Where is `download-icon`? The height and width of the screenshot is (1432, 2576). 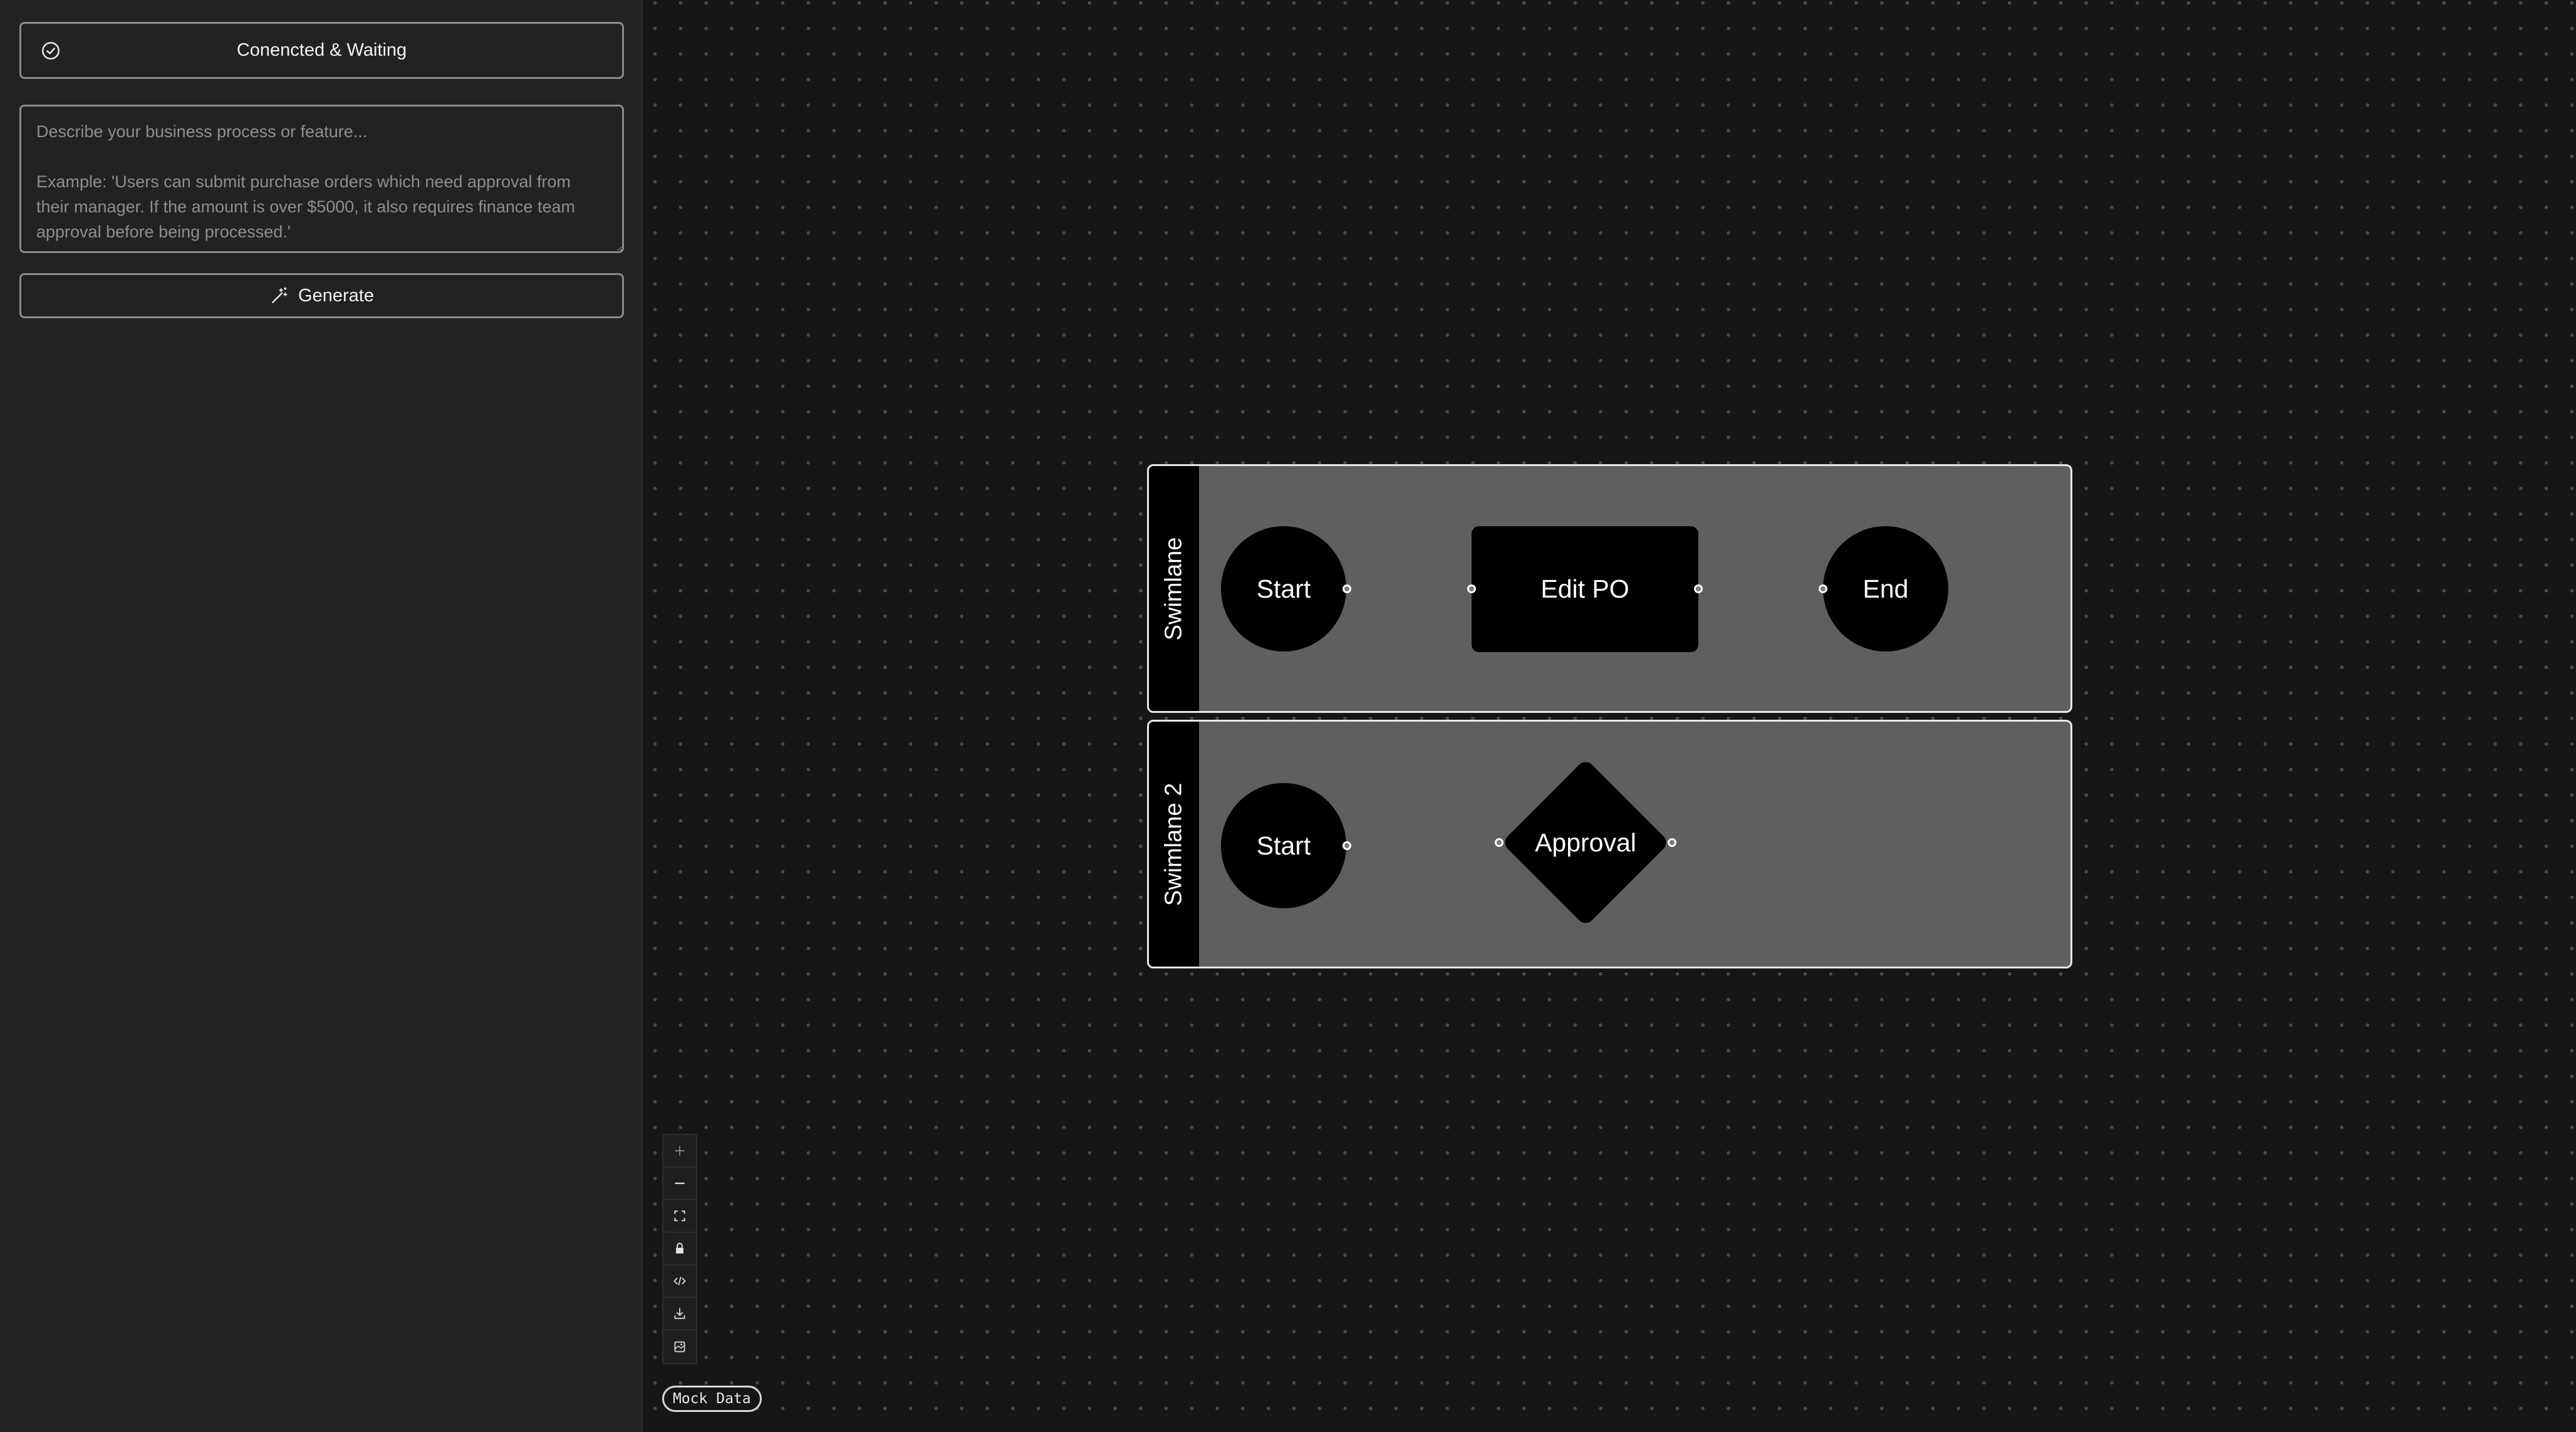
download-icon is located at coordinates (679, 1313).